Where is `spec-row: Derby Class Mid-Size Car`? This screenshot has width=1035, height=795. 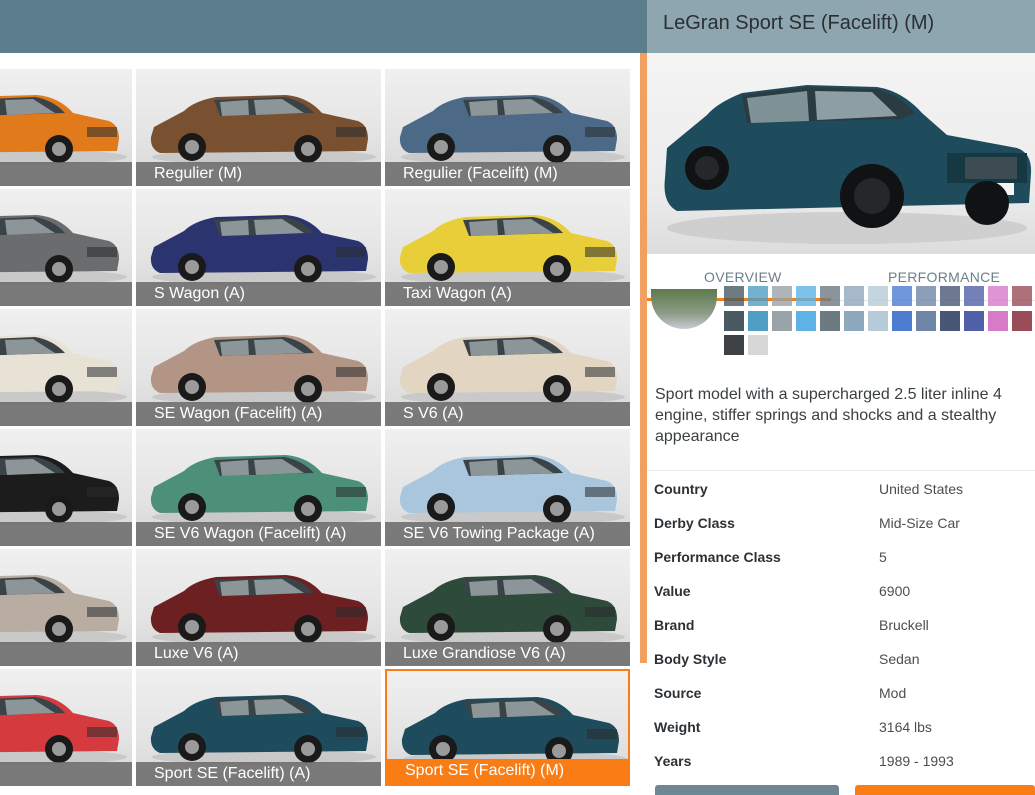
spec-row: Derby Class Mid-Size Car is located at coordinates (841, 523).